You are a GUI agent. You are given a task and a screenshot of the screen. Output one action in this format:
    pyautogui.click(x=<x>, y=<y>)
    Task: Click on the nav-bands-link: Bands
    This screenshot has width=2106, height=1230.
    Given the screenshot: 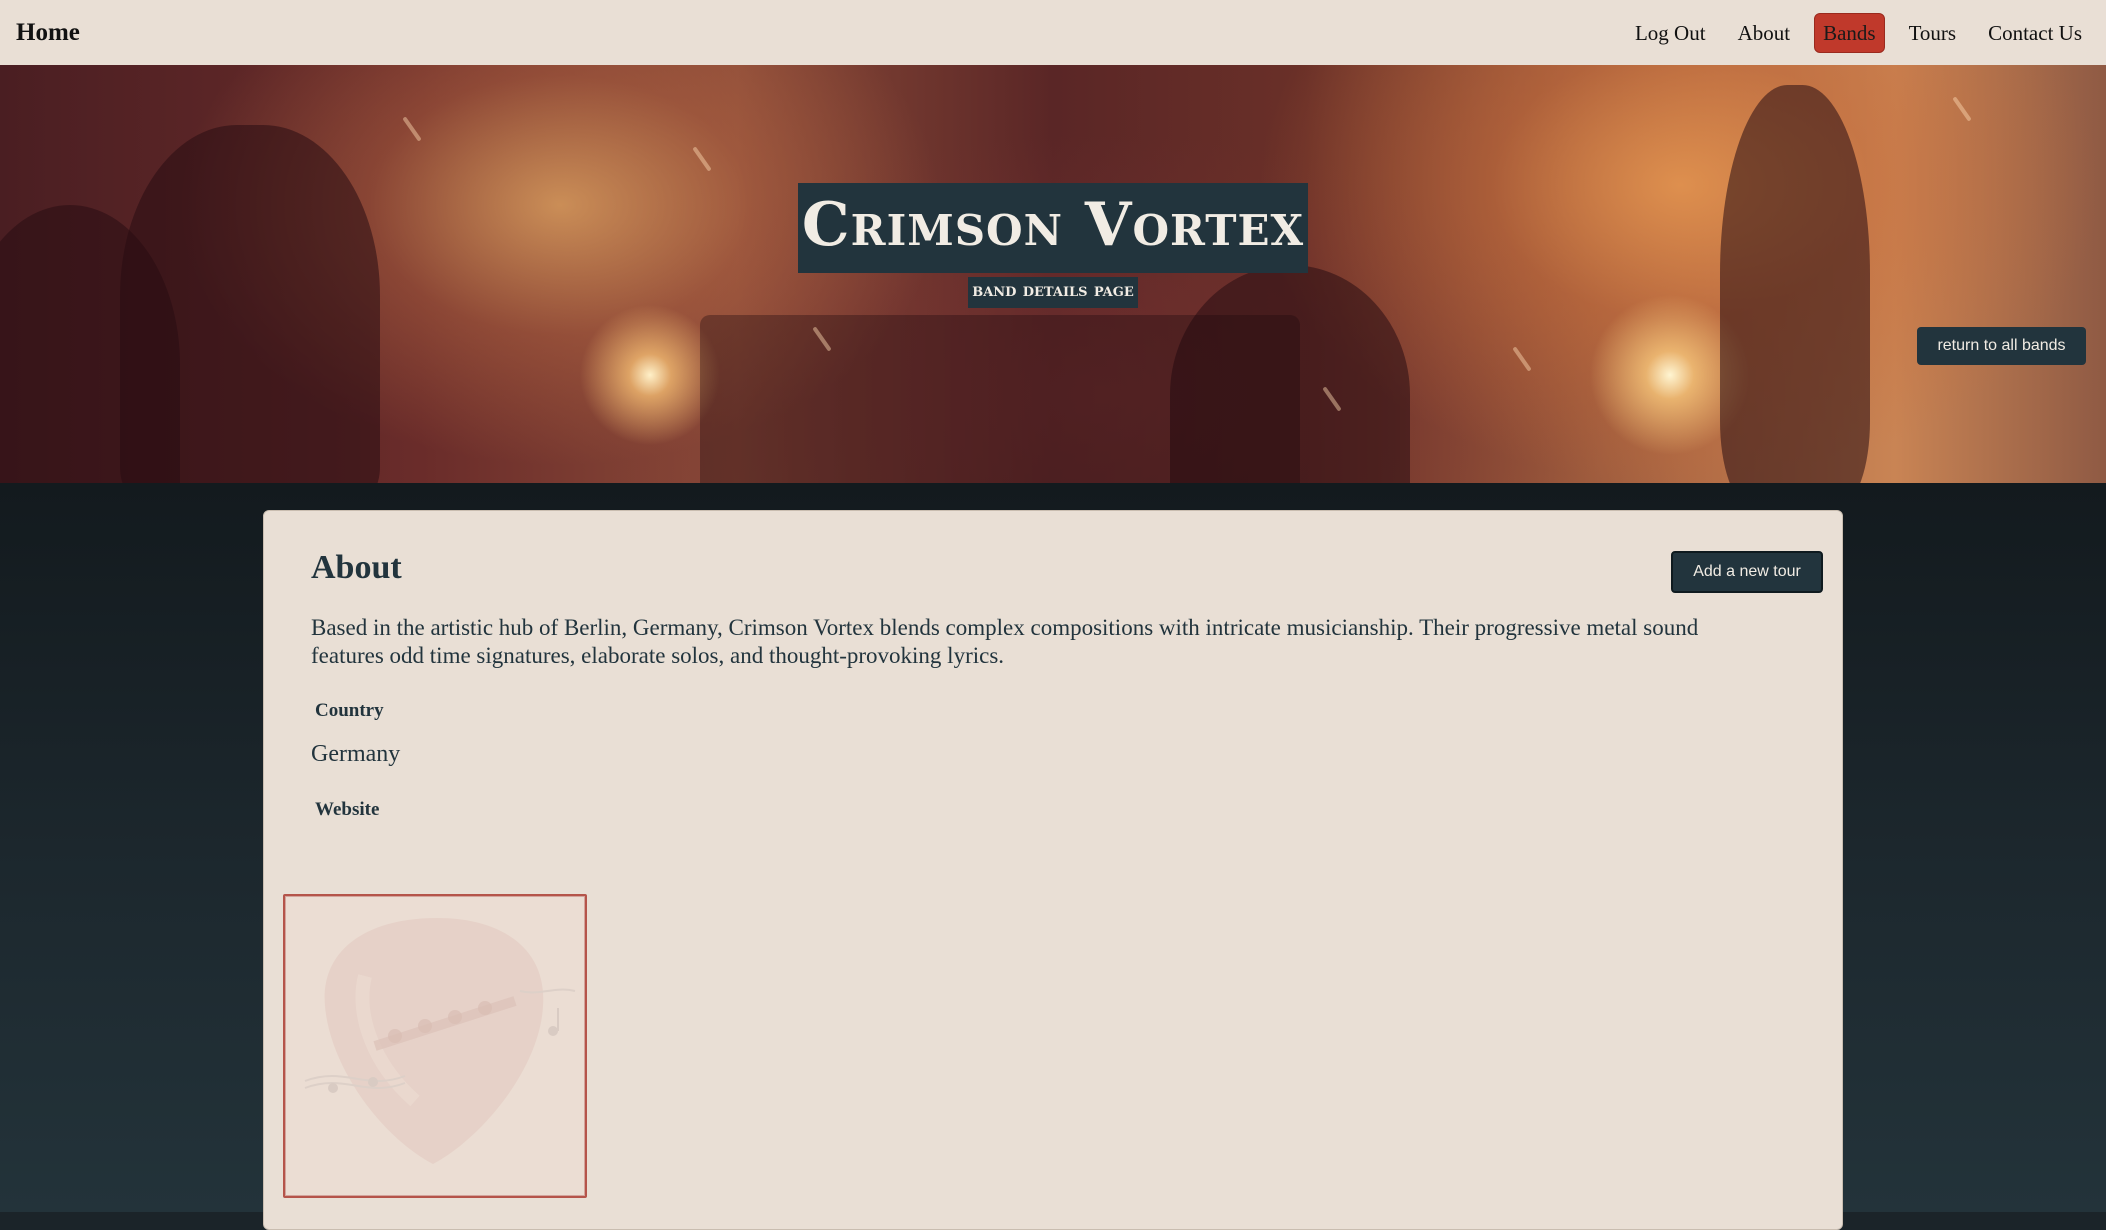 What is the action you would take?
    pyautogui.click(x=1849, y=32)
    